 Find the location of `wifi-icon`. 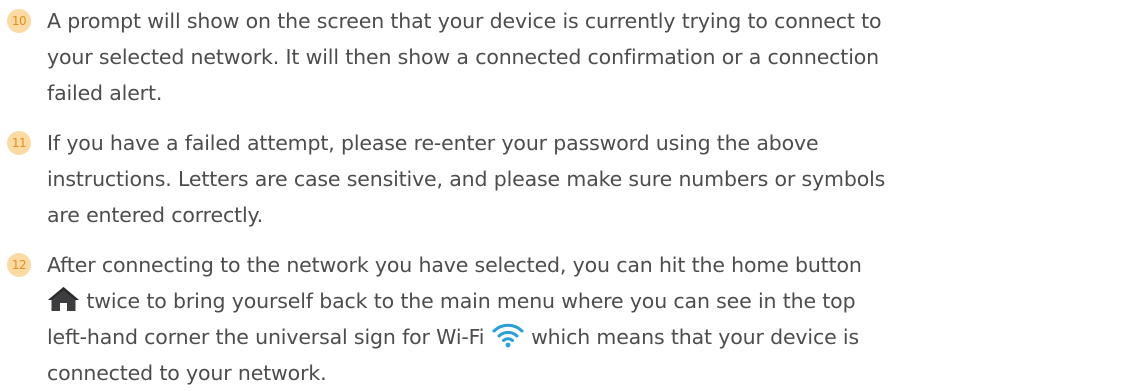

wifi-icon is located at coordinates (508, 335).